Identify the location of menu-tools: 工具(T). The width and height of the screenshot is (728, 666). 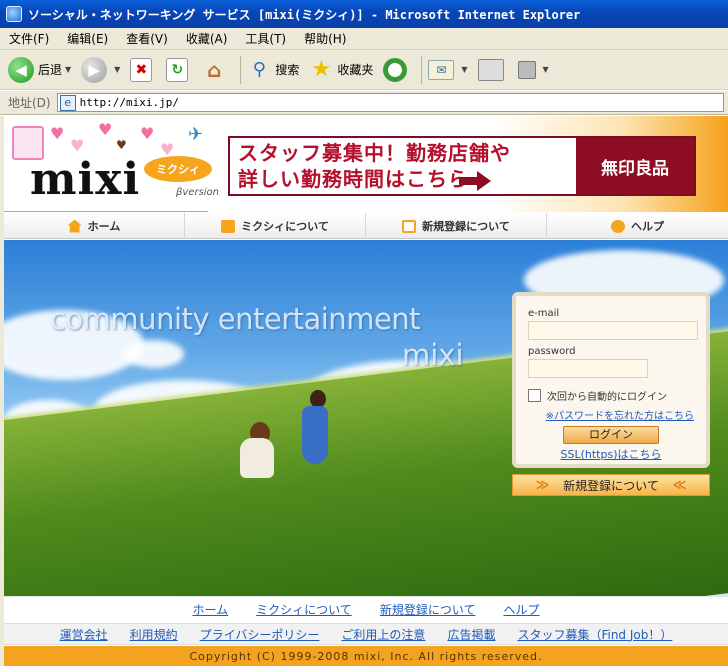
(265, 38).